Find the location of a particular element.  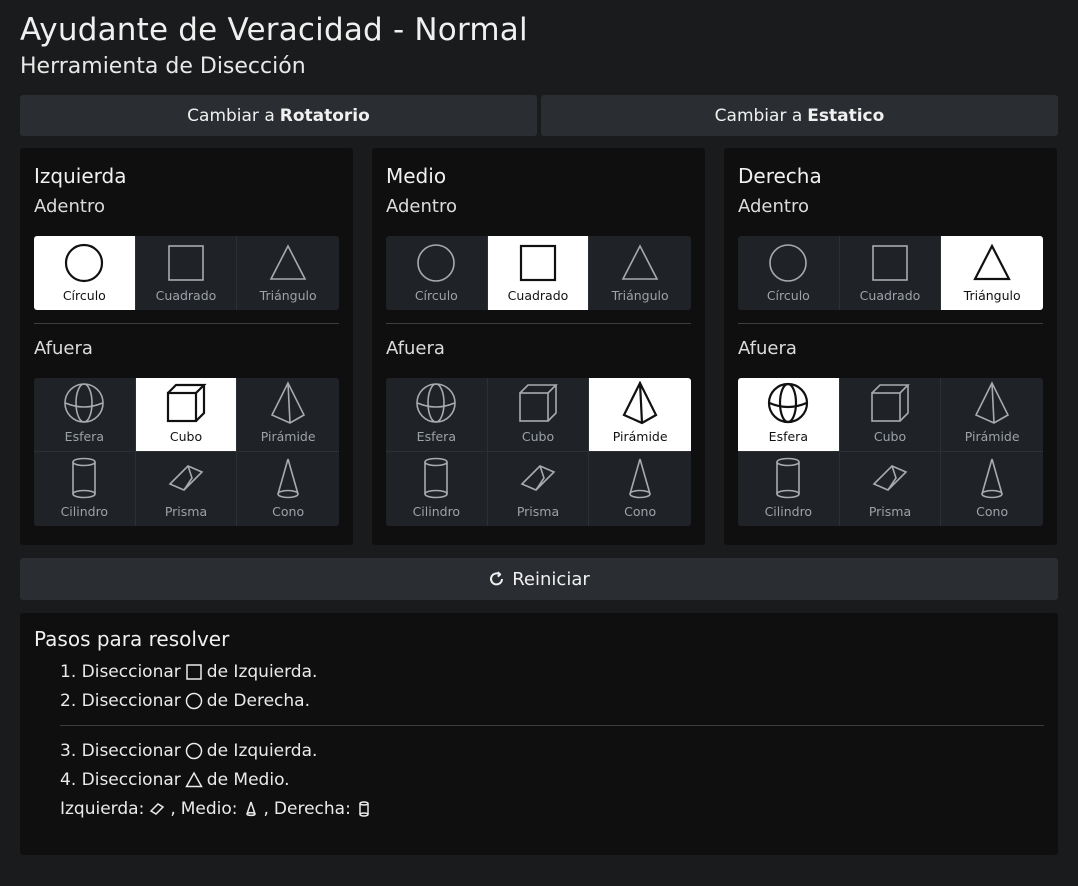

steps-title: Pasos para resolver is located at coordinates (132, 639).